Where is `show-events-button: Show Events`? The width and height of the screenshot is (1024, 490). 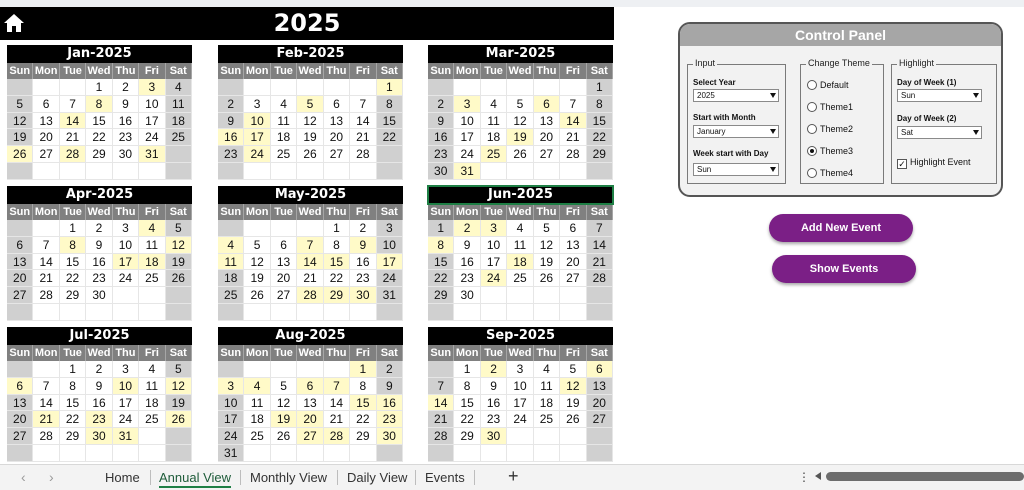 show-events-button: Show Events is located at coordinates (844, 269).